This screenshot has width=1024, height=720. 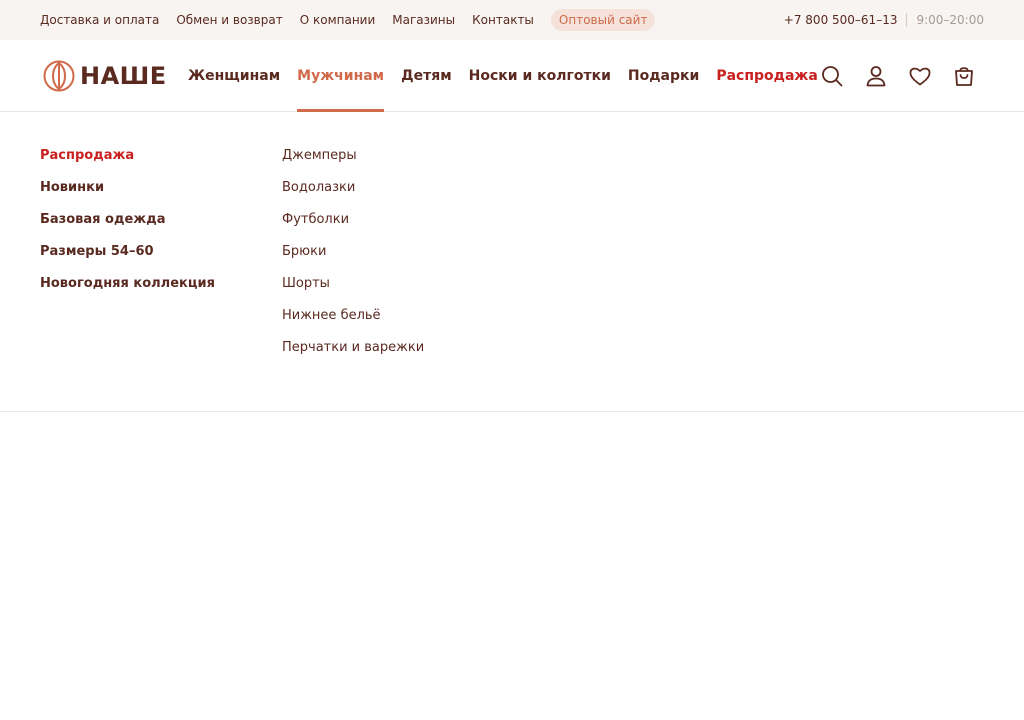 What do you see at coordinates (127, 252) in the screenshot?
I see `dropdown-link-sizes: Размеры 54–60` at bounding box center [127, 252].